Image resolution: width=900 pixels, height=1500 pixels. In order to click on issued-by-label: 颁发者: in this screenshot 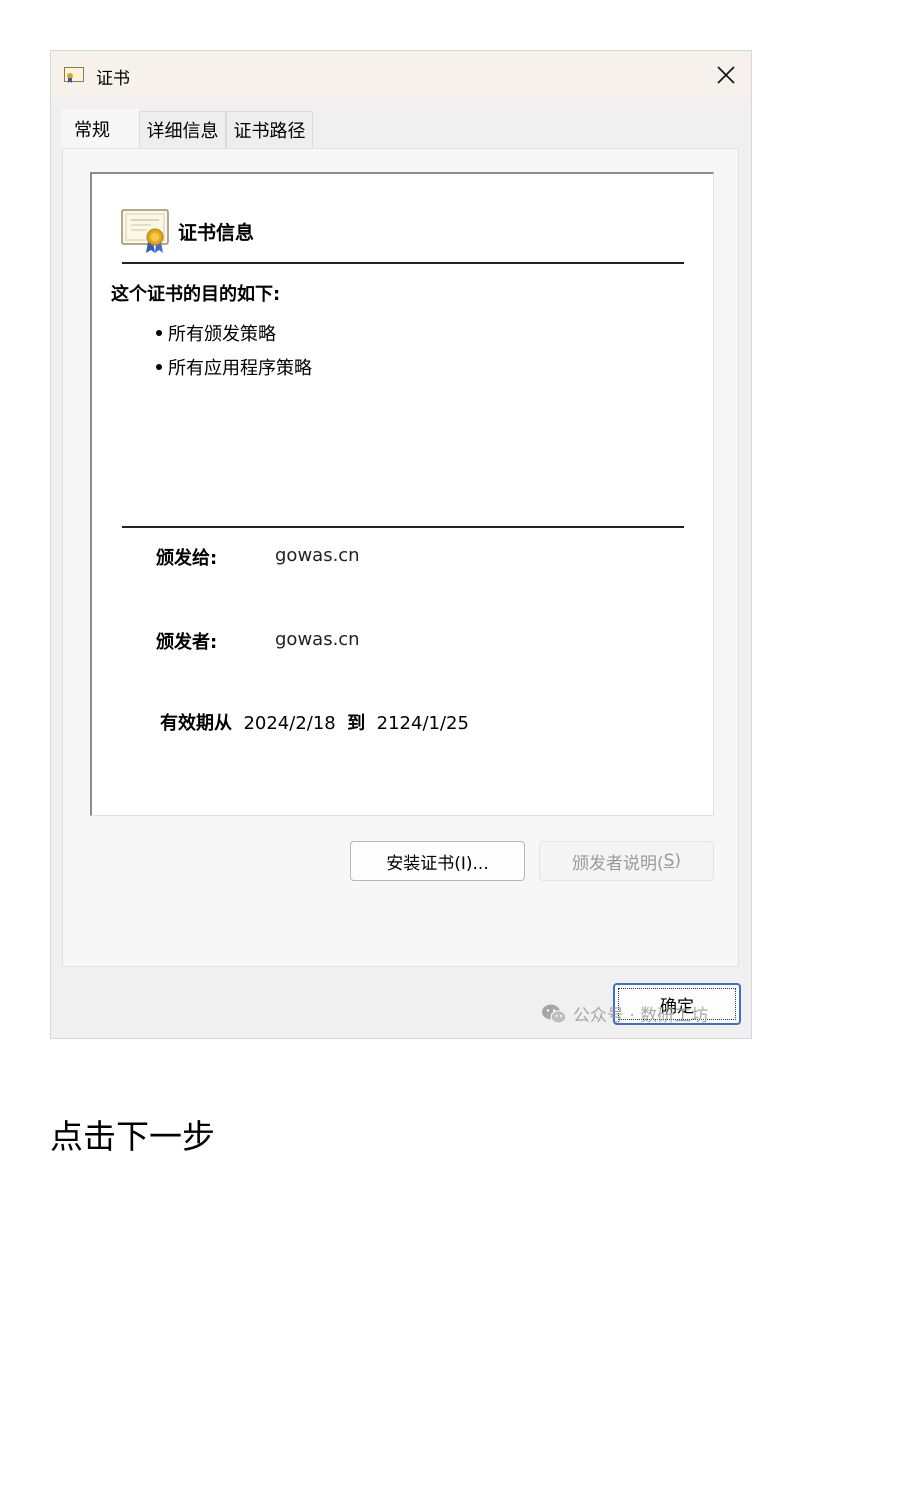, I will do `click(187, 642)`.